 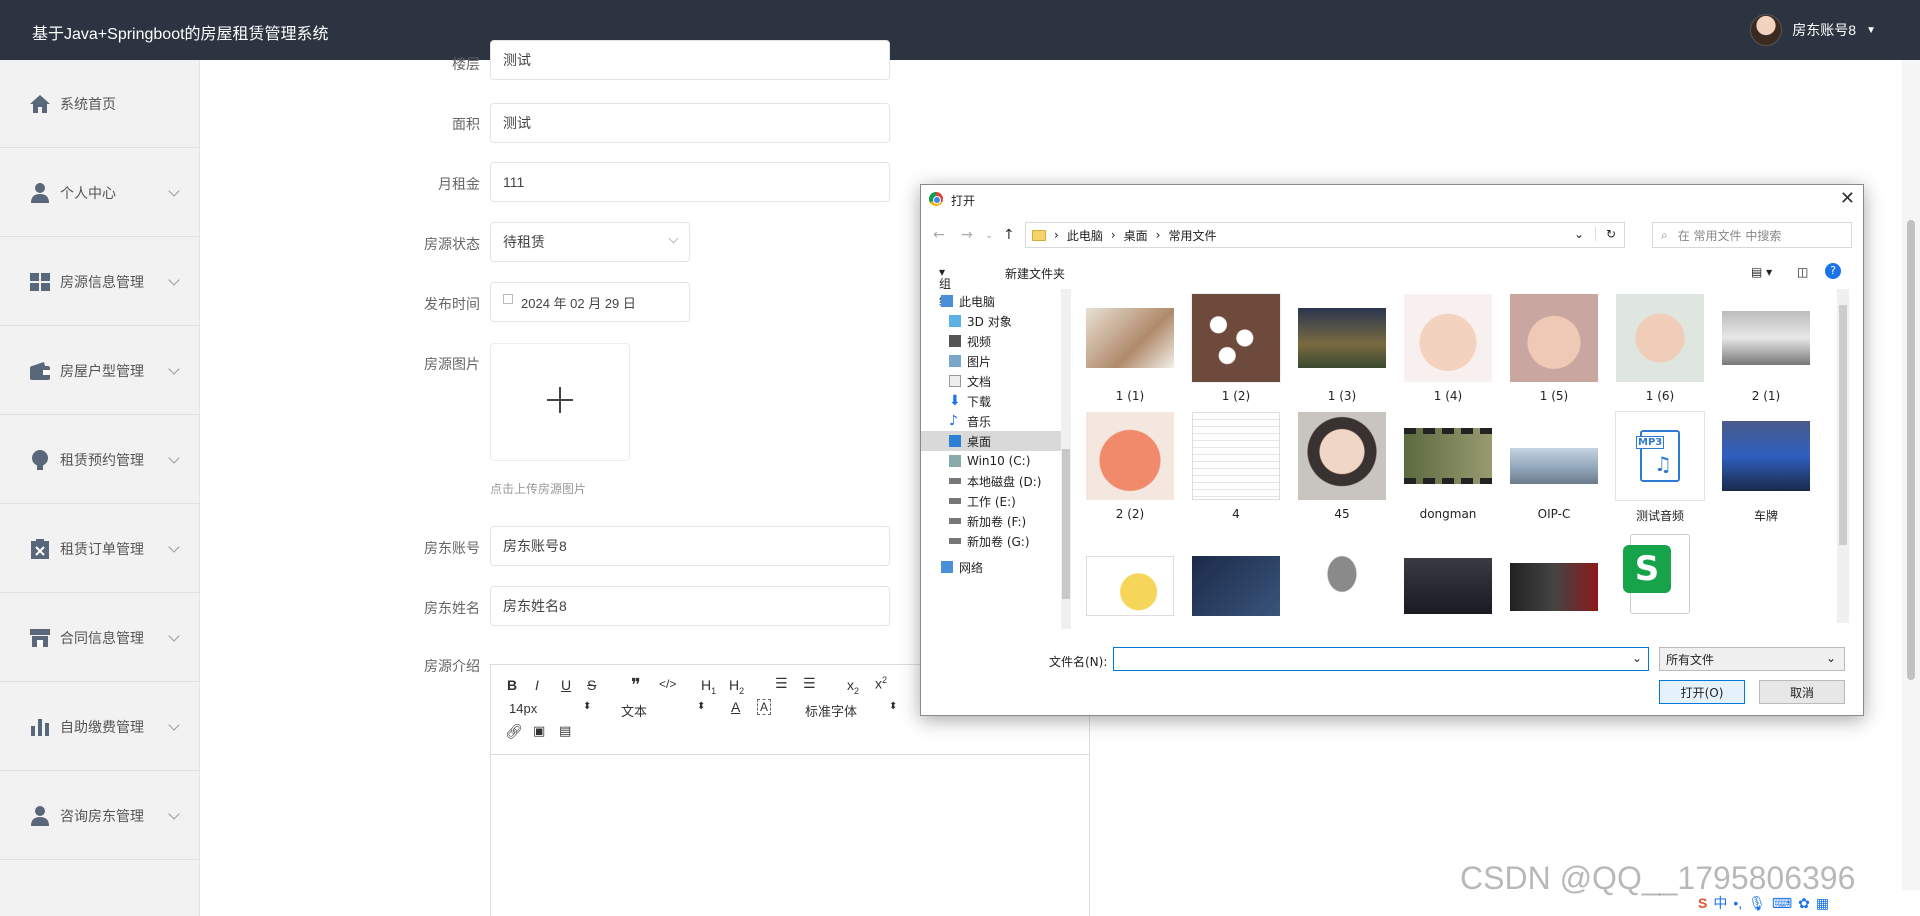 I want to click on tree-network: 网络, so click(x=991, y=567).